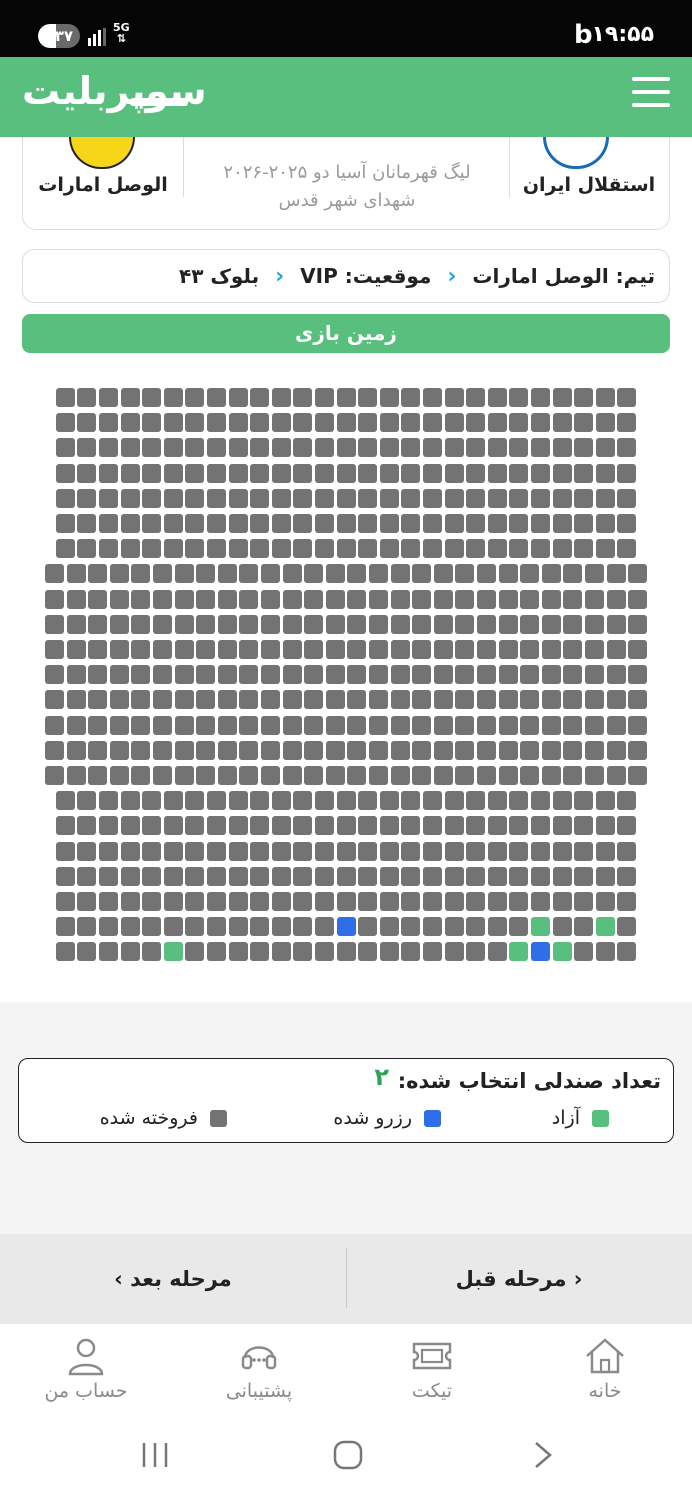 The width and height of the screenshot is (692, 1500). I want to click on field-indicator: زمین بازی, so click(346, 333).